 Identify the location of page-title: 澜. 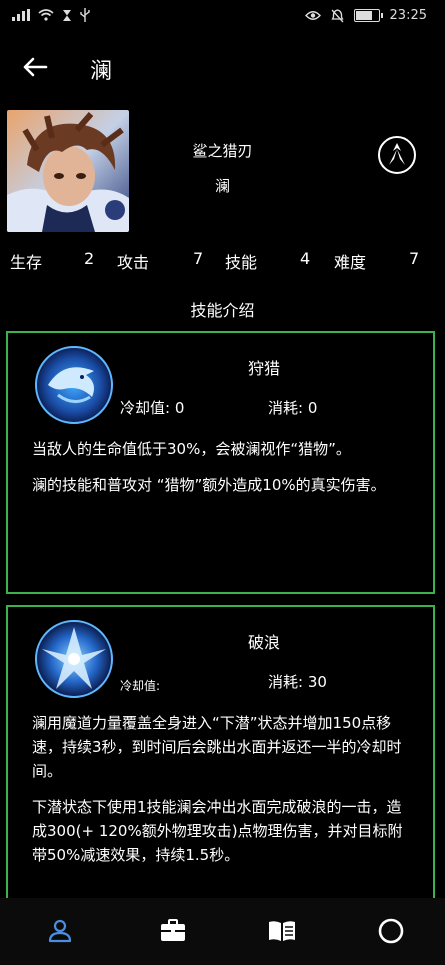
(101, 71).